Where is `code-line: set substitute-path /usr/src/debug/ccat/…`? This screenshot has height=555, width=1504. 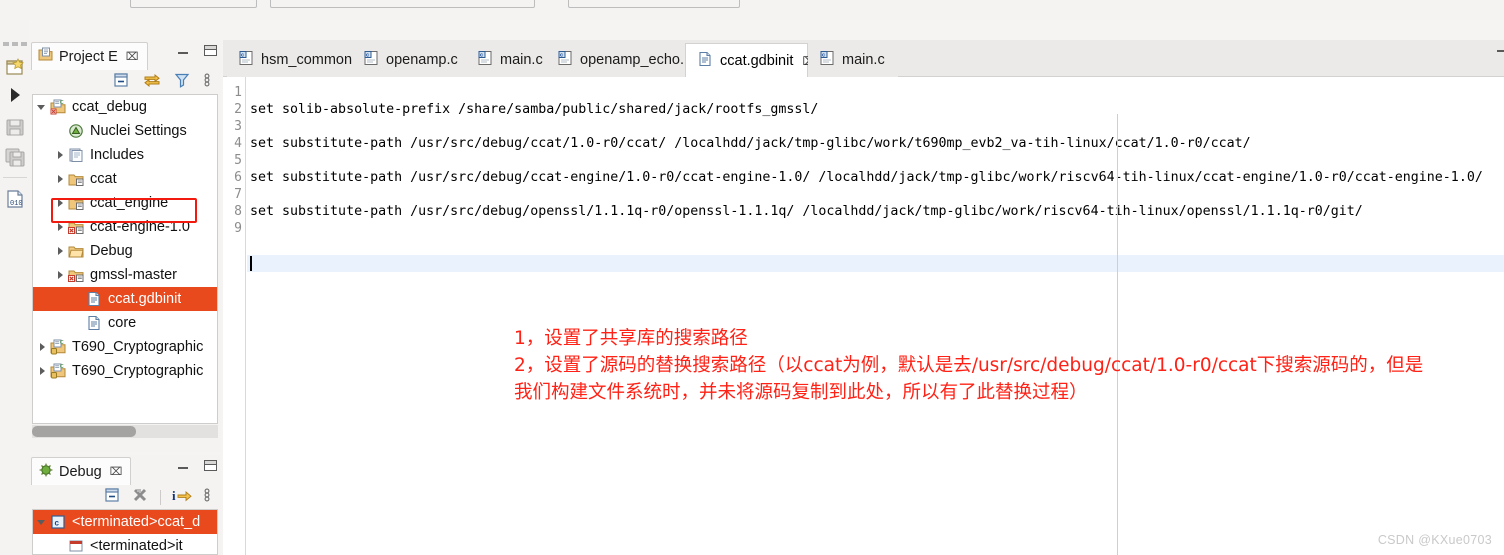 code-line: set substitute-path /usr/src/debug/ccat/… is located at coordinates (750, 143).